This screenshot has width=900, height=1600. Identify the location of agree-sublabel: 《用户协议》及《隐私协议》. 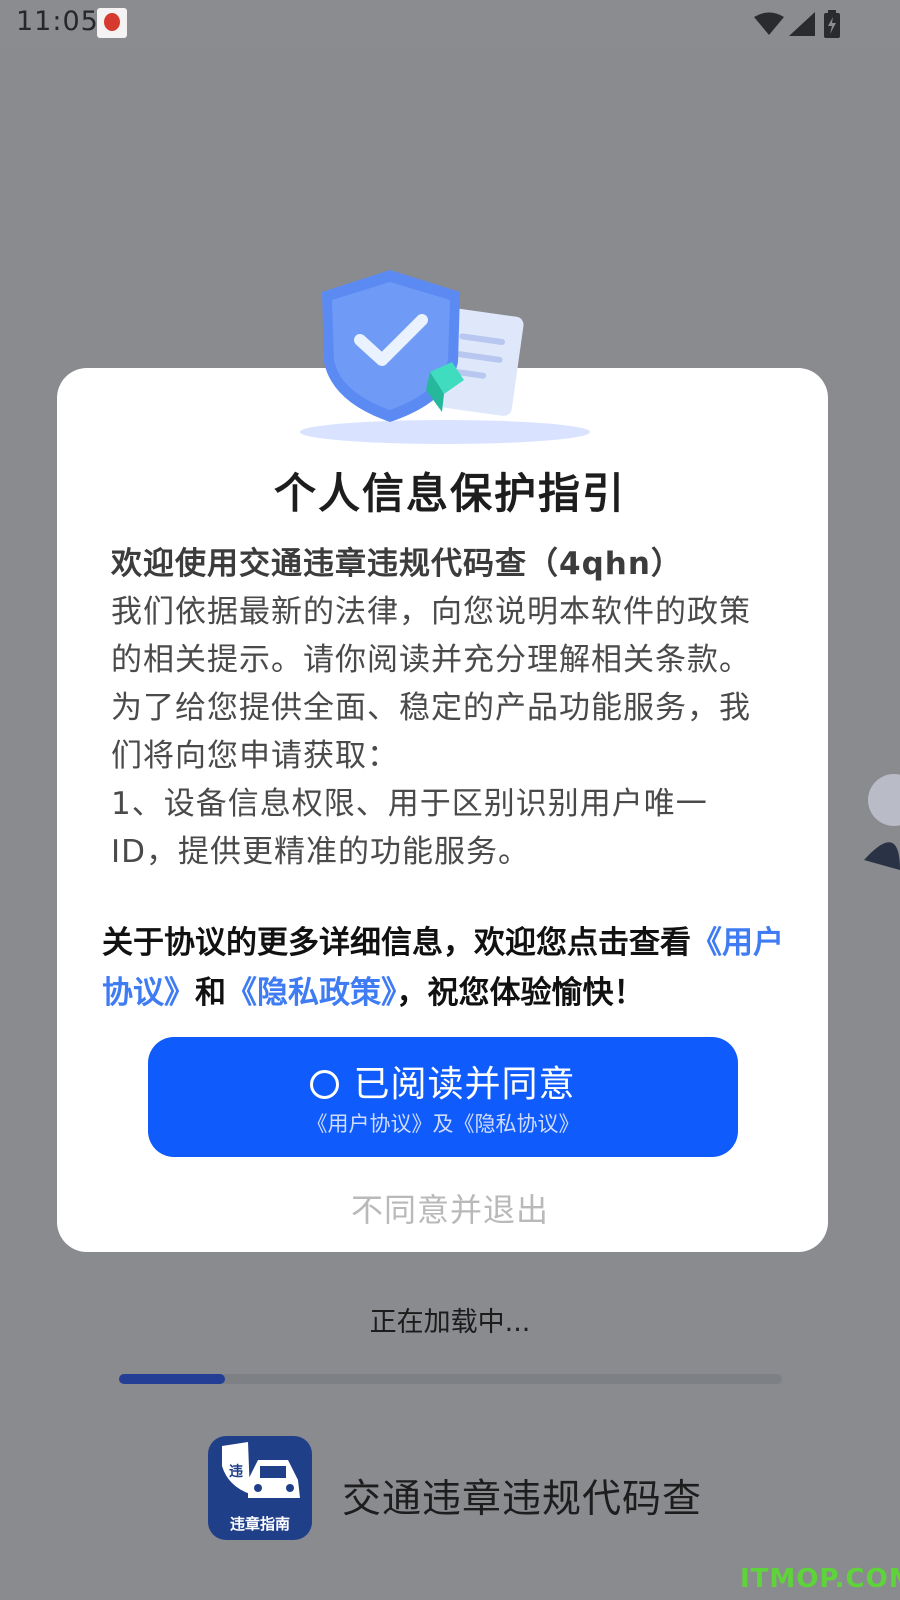
(443, 1124).